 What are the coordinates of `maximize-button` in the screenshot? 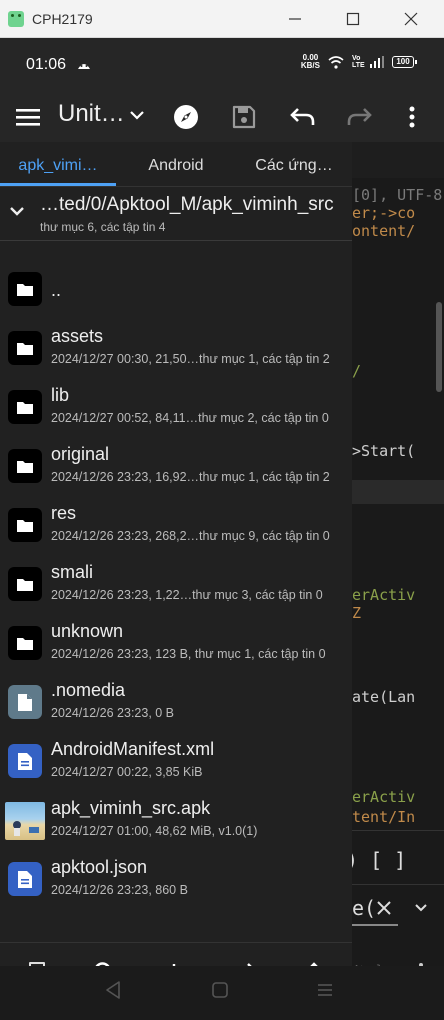 It's located at (353, 19).